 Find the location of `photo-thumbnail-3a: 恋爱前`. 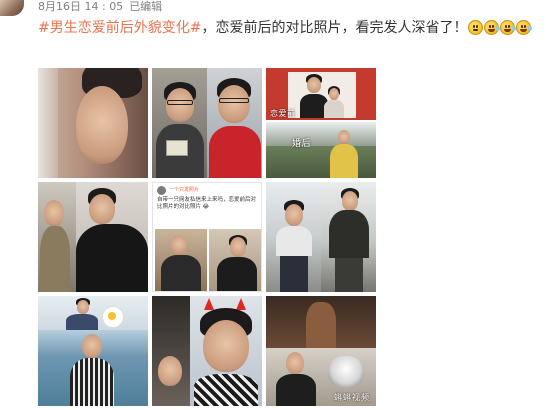

photo-thumbnail-3a: 恋爱前 is located at coordinates (321, 94).